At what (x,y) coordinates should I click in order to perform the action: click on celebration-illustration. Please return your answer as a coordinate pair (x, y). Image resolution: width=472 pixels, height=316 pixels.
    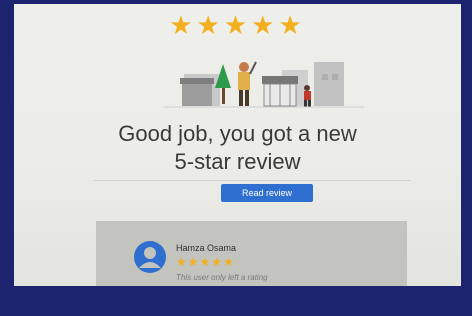
    Looking at the image, I should click on (264, 84).